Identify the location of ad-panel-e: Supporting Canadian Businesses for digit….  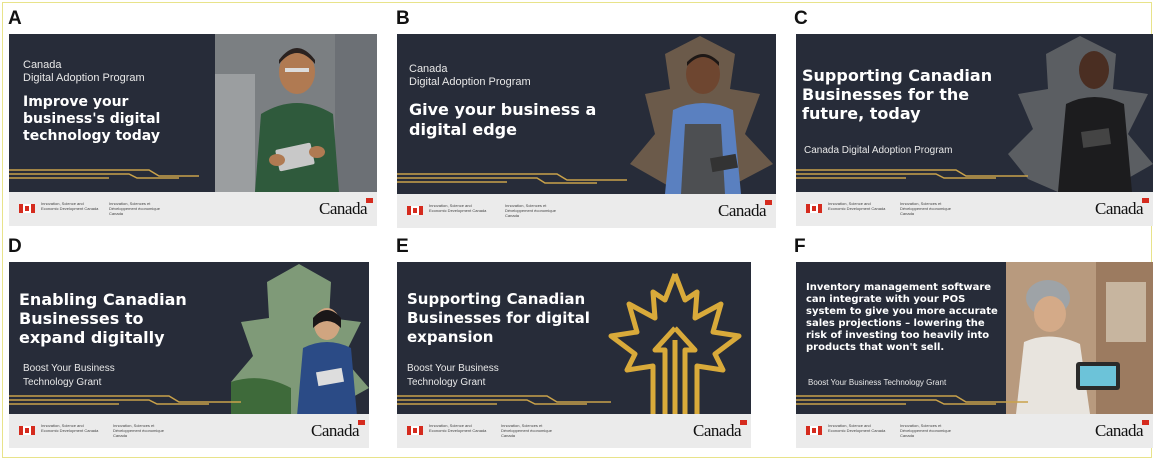
(574, 355).